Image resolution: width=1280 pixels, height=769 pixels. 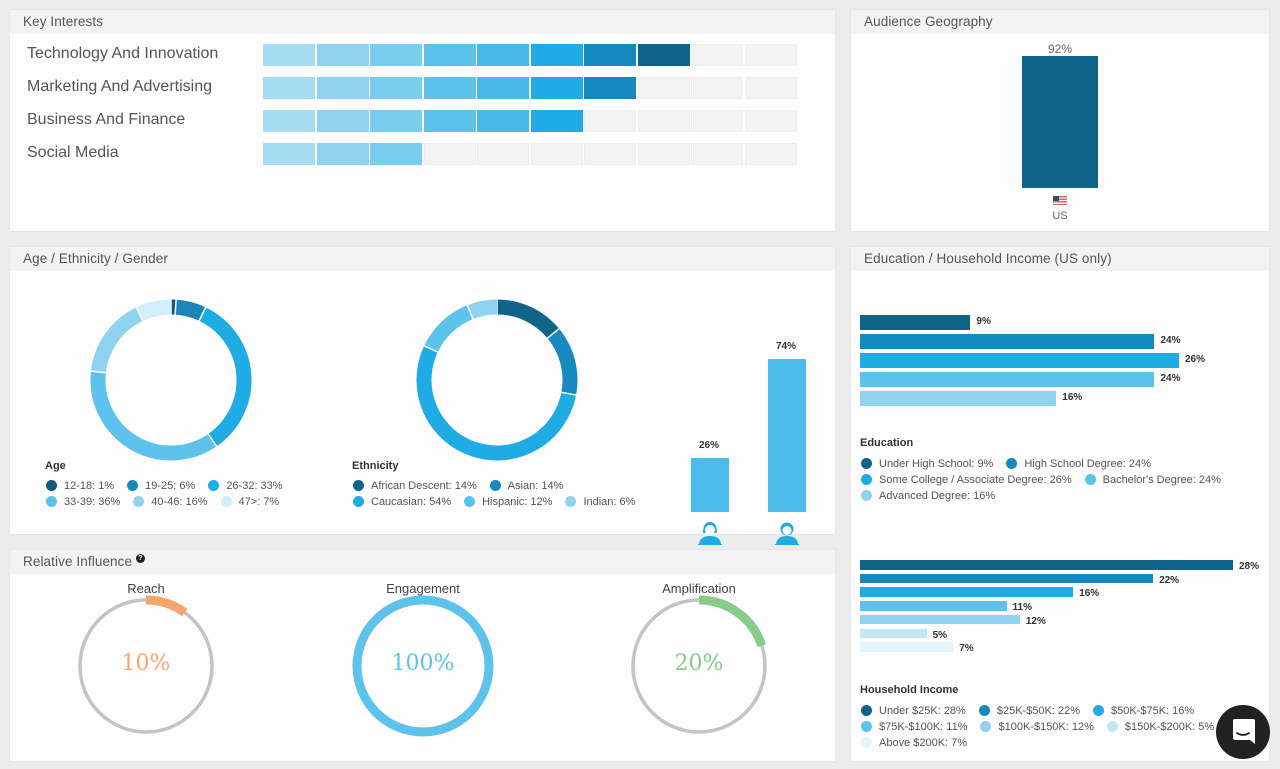 I want to click on male-bar, so click(x=787, y=435).